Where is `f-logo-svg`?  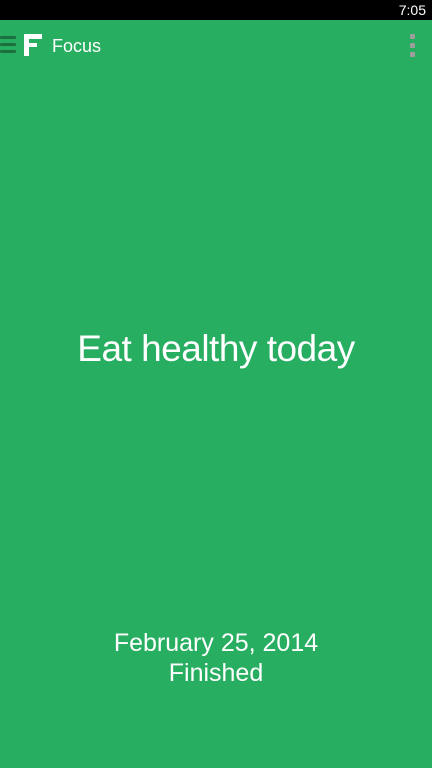
f-logo-svg is located at coordinates (33, 45).